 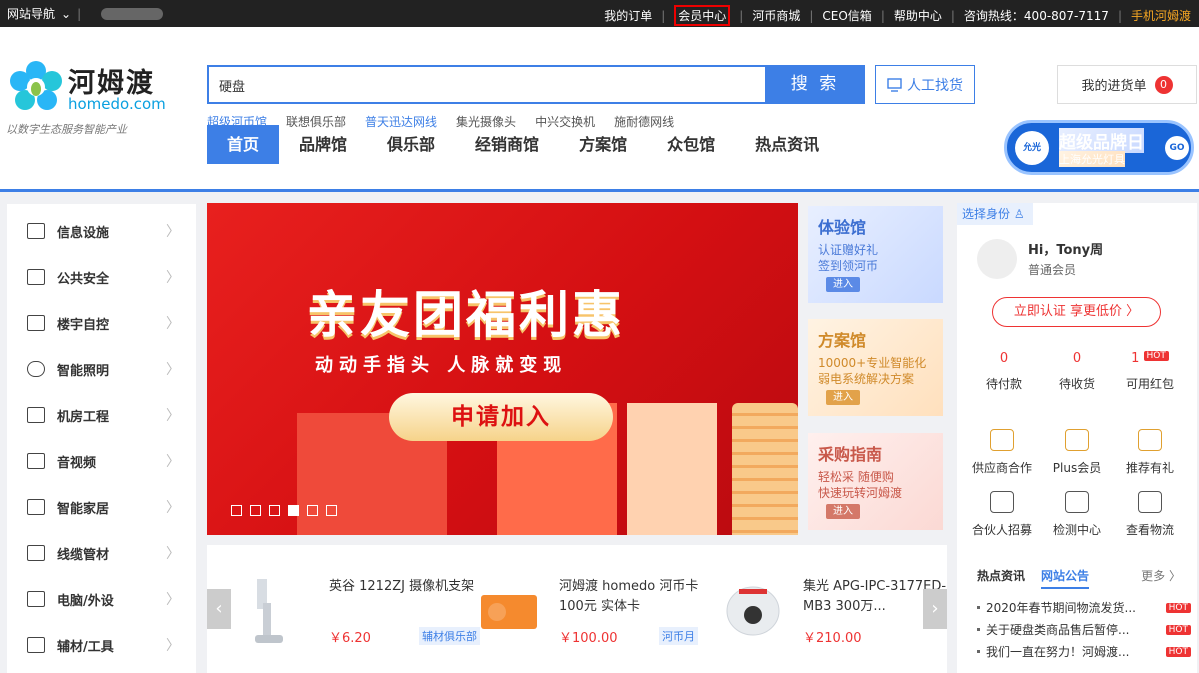 I want to click on pending-receipt-stat: 0 待收货, so click(x=1077, y=371).